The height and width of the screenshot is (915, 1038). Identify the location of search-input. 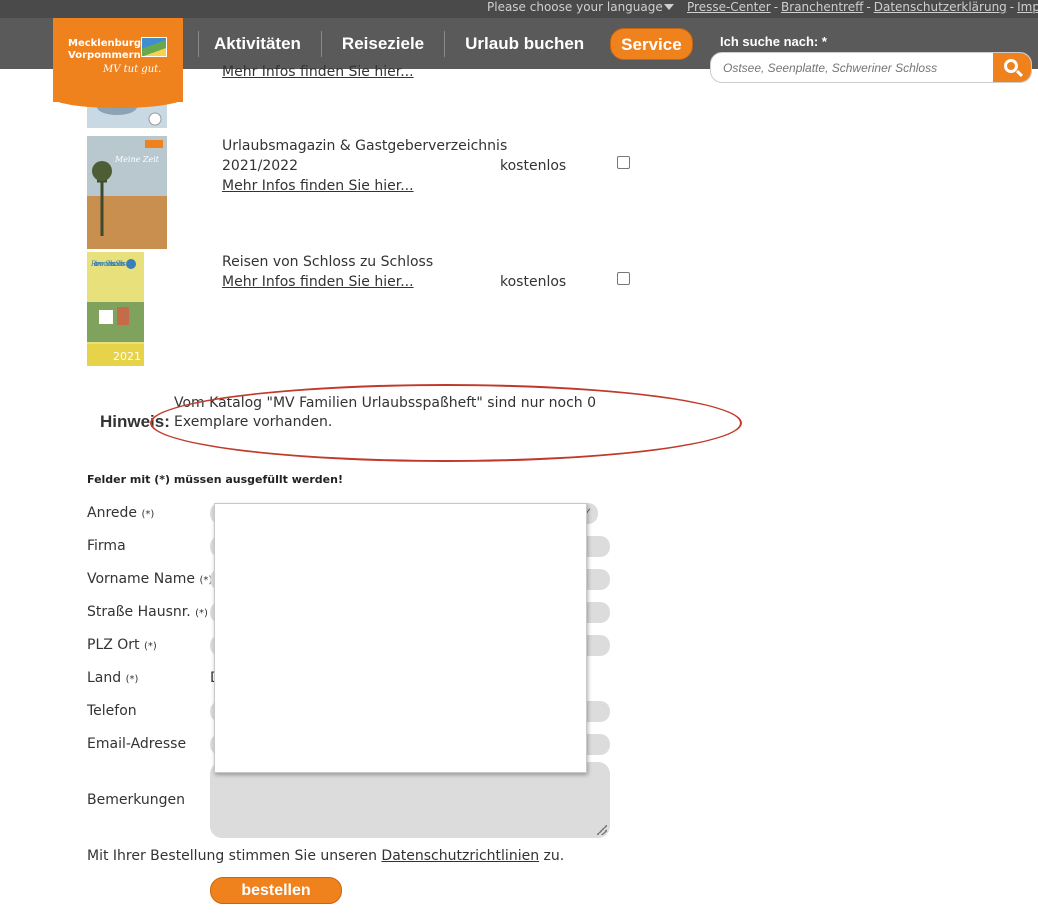
(858, 68).